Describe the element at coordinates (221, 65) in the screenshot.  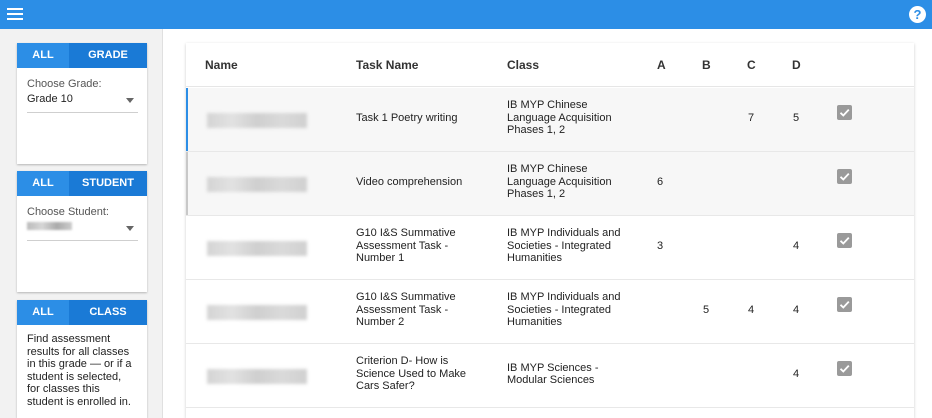
I see `column-header-name: Name` at that location.